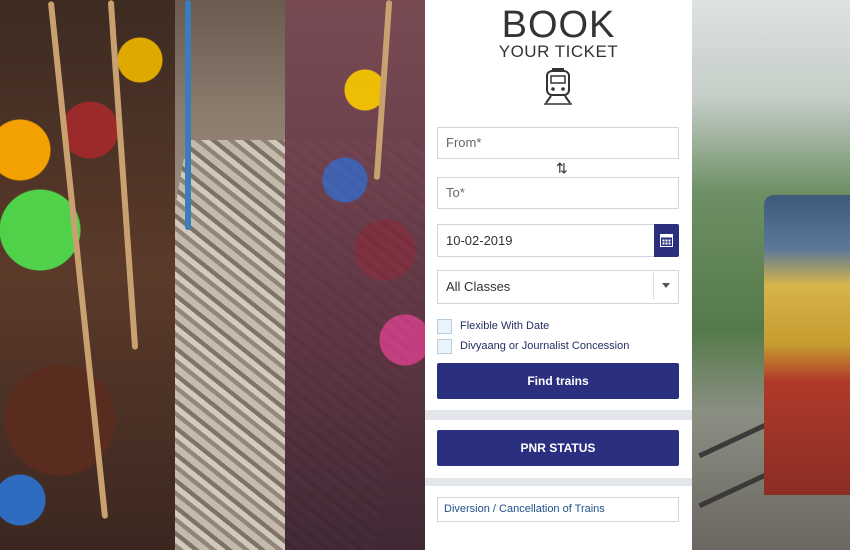 This screenshot has width=850, height=550. Describe the element at coordinates (558, 287) in the screenshot. I see `class-select: All Classes` at that location.